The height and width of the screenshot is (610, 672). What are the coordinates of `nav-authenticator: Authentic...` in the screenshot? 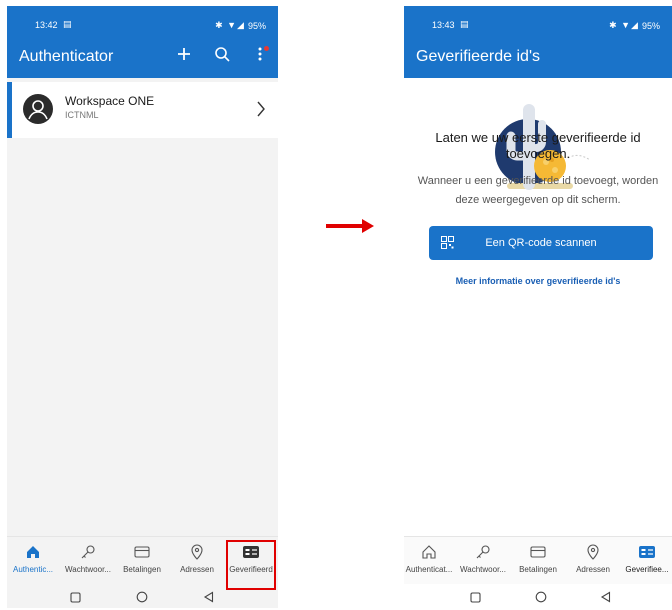 It's located at (33, 562).